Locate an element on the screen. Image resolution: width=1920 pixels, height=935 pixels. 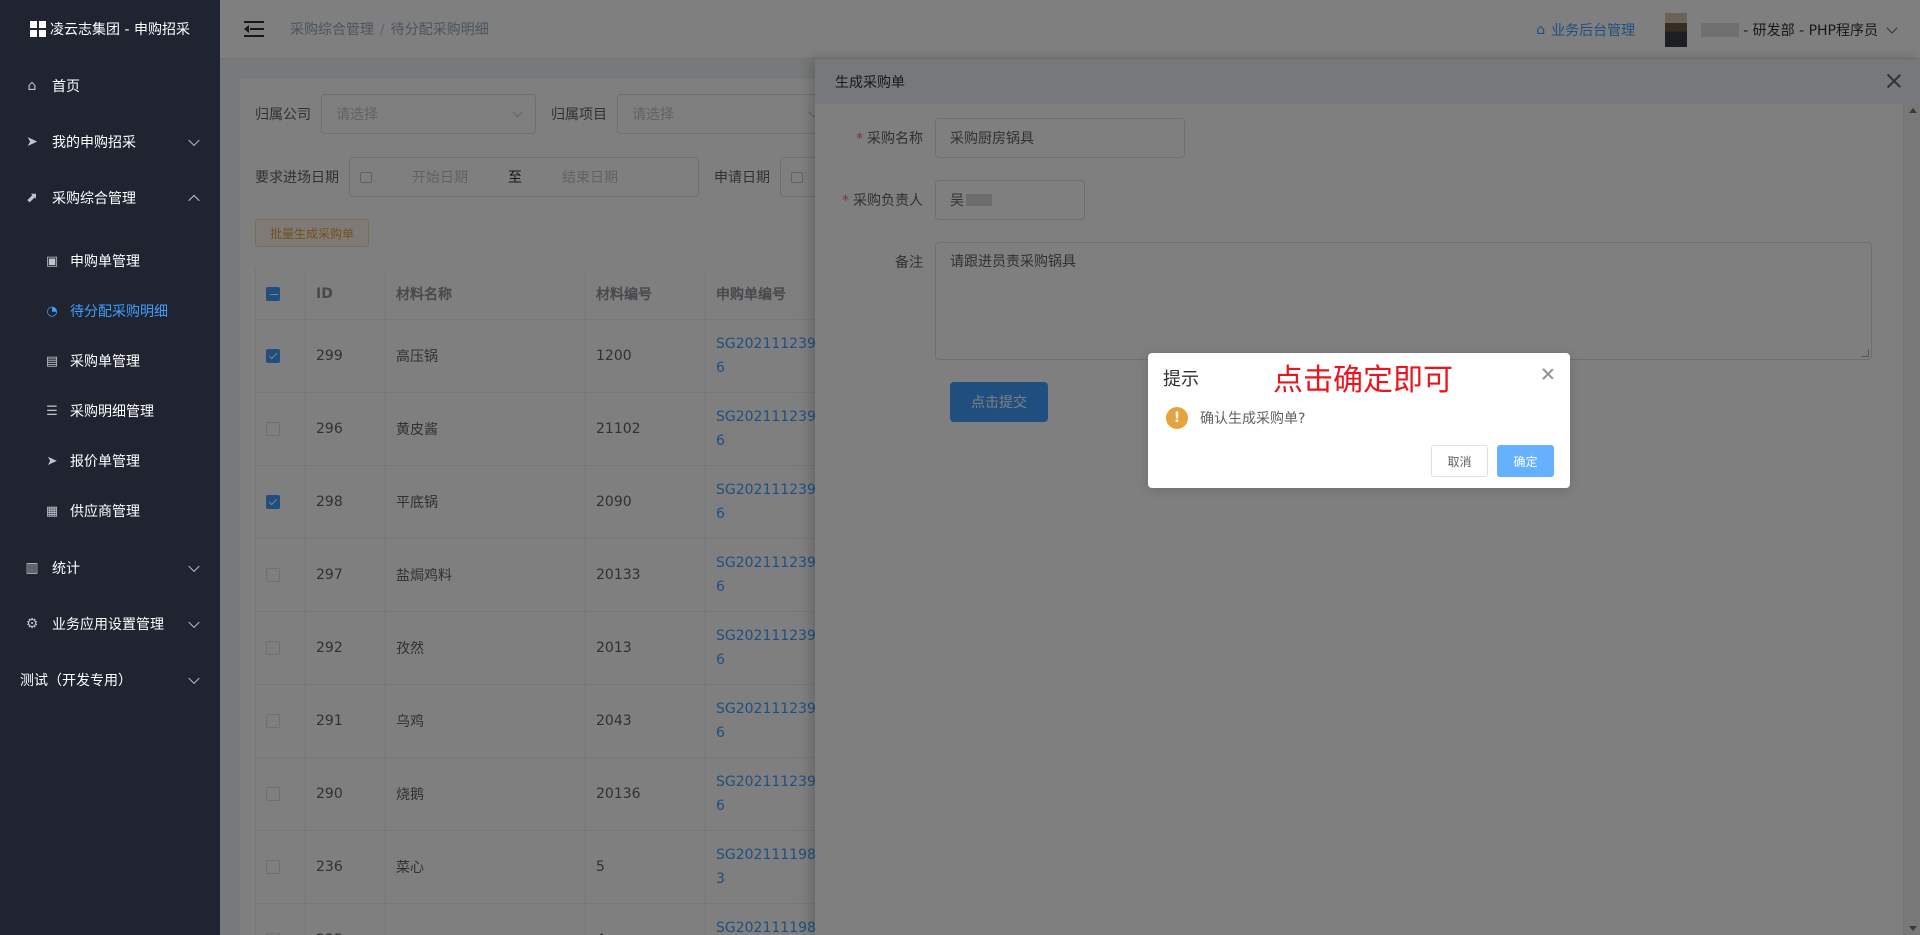
sidebar-subitem-pending: ◔ 待分配采购明细 is located at coordinates (110, 311).